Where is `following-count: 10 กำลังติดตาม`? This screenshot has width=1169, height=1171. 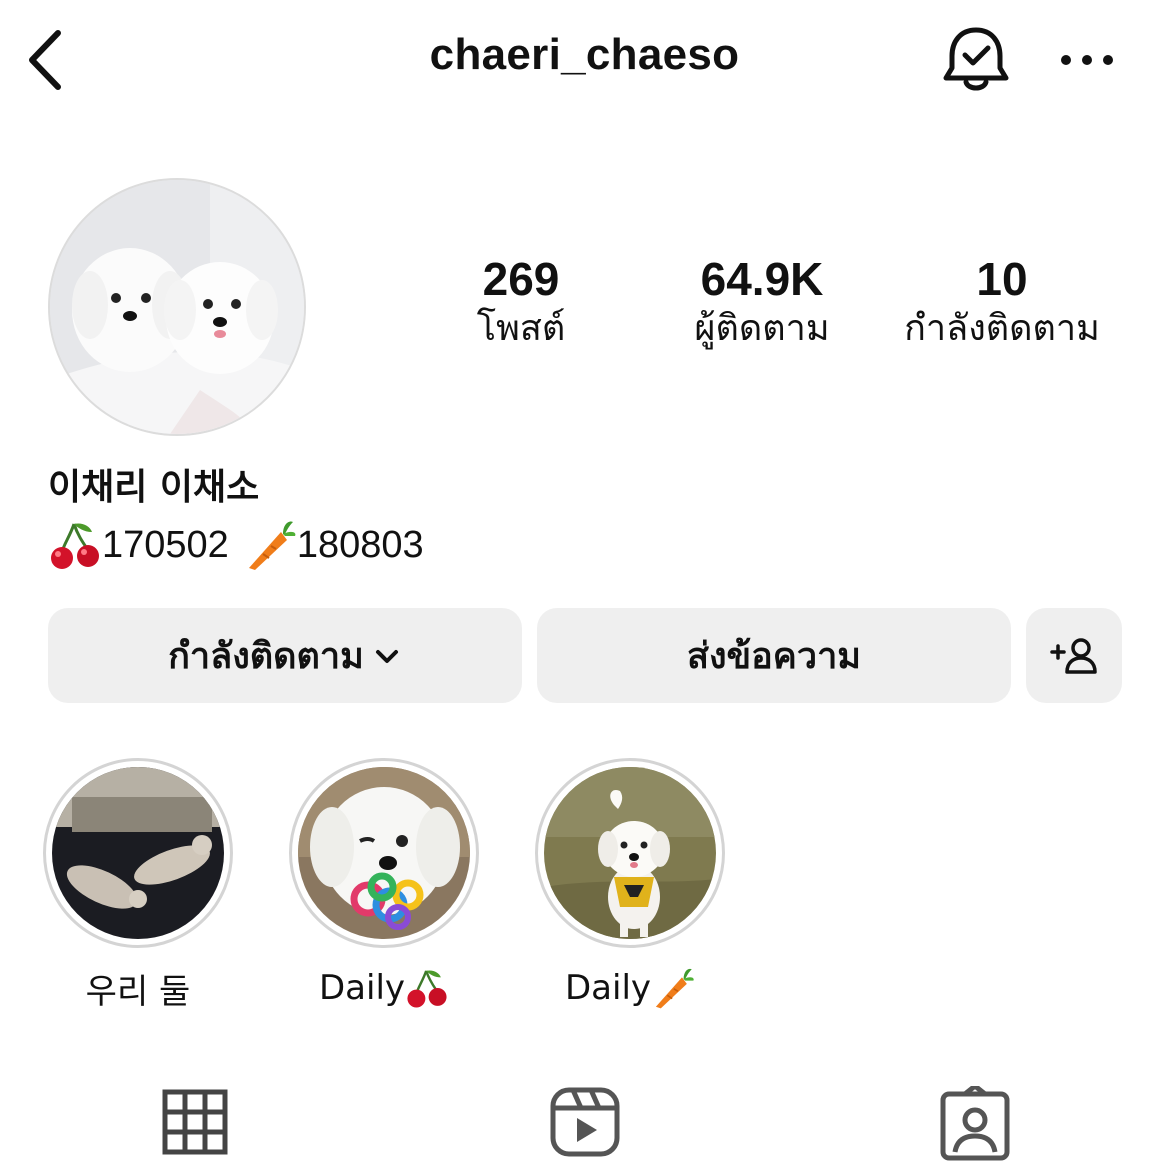 following-count: 10 กำลังติดตาม is located at coordinates (1002, 302).